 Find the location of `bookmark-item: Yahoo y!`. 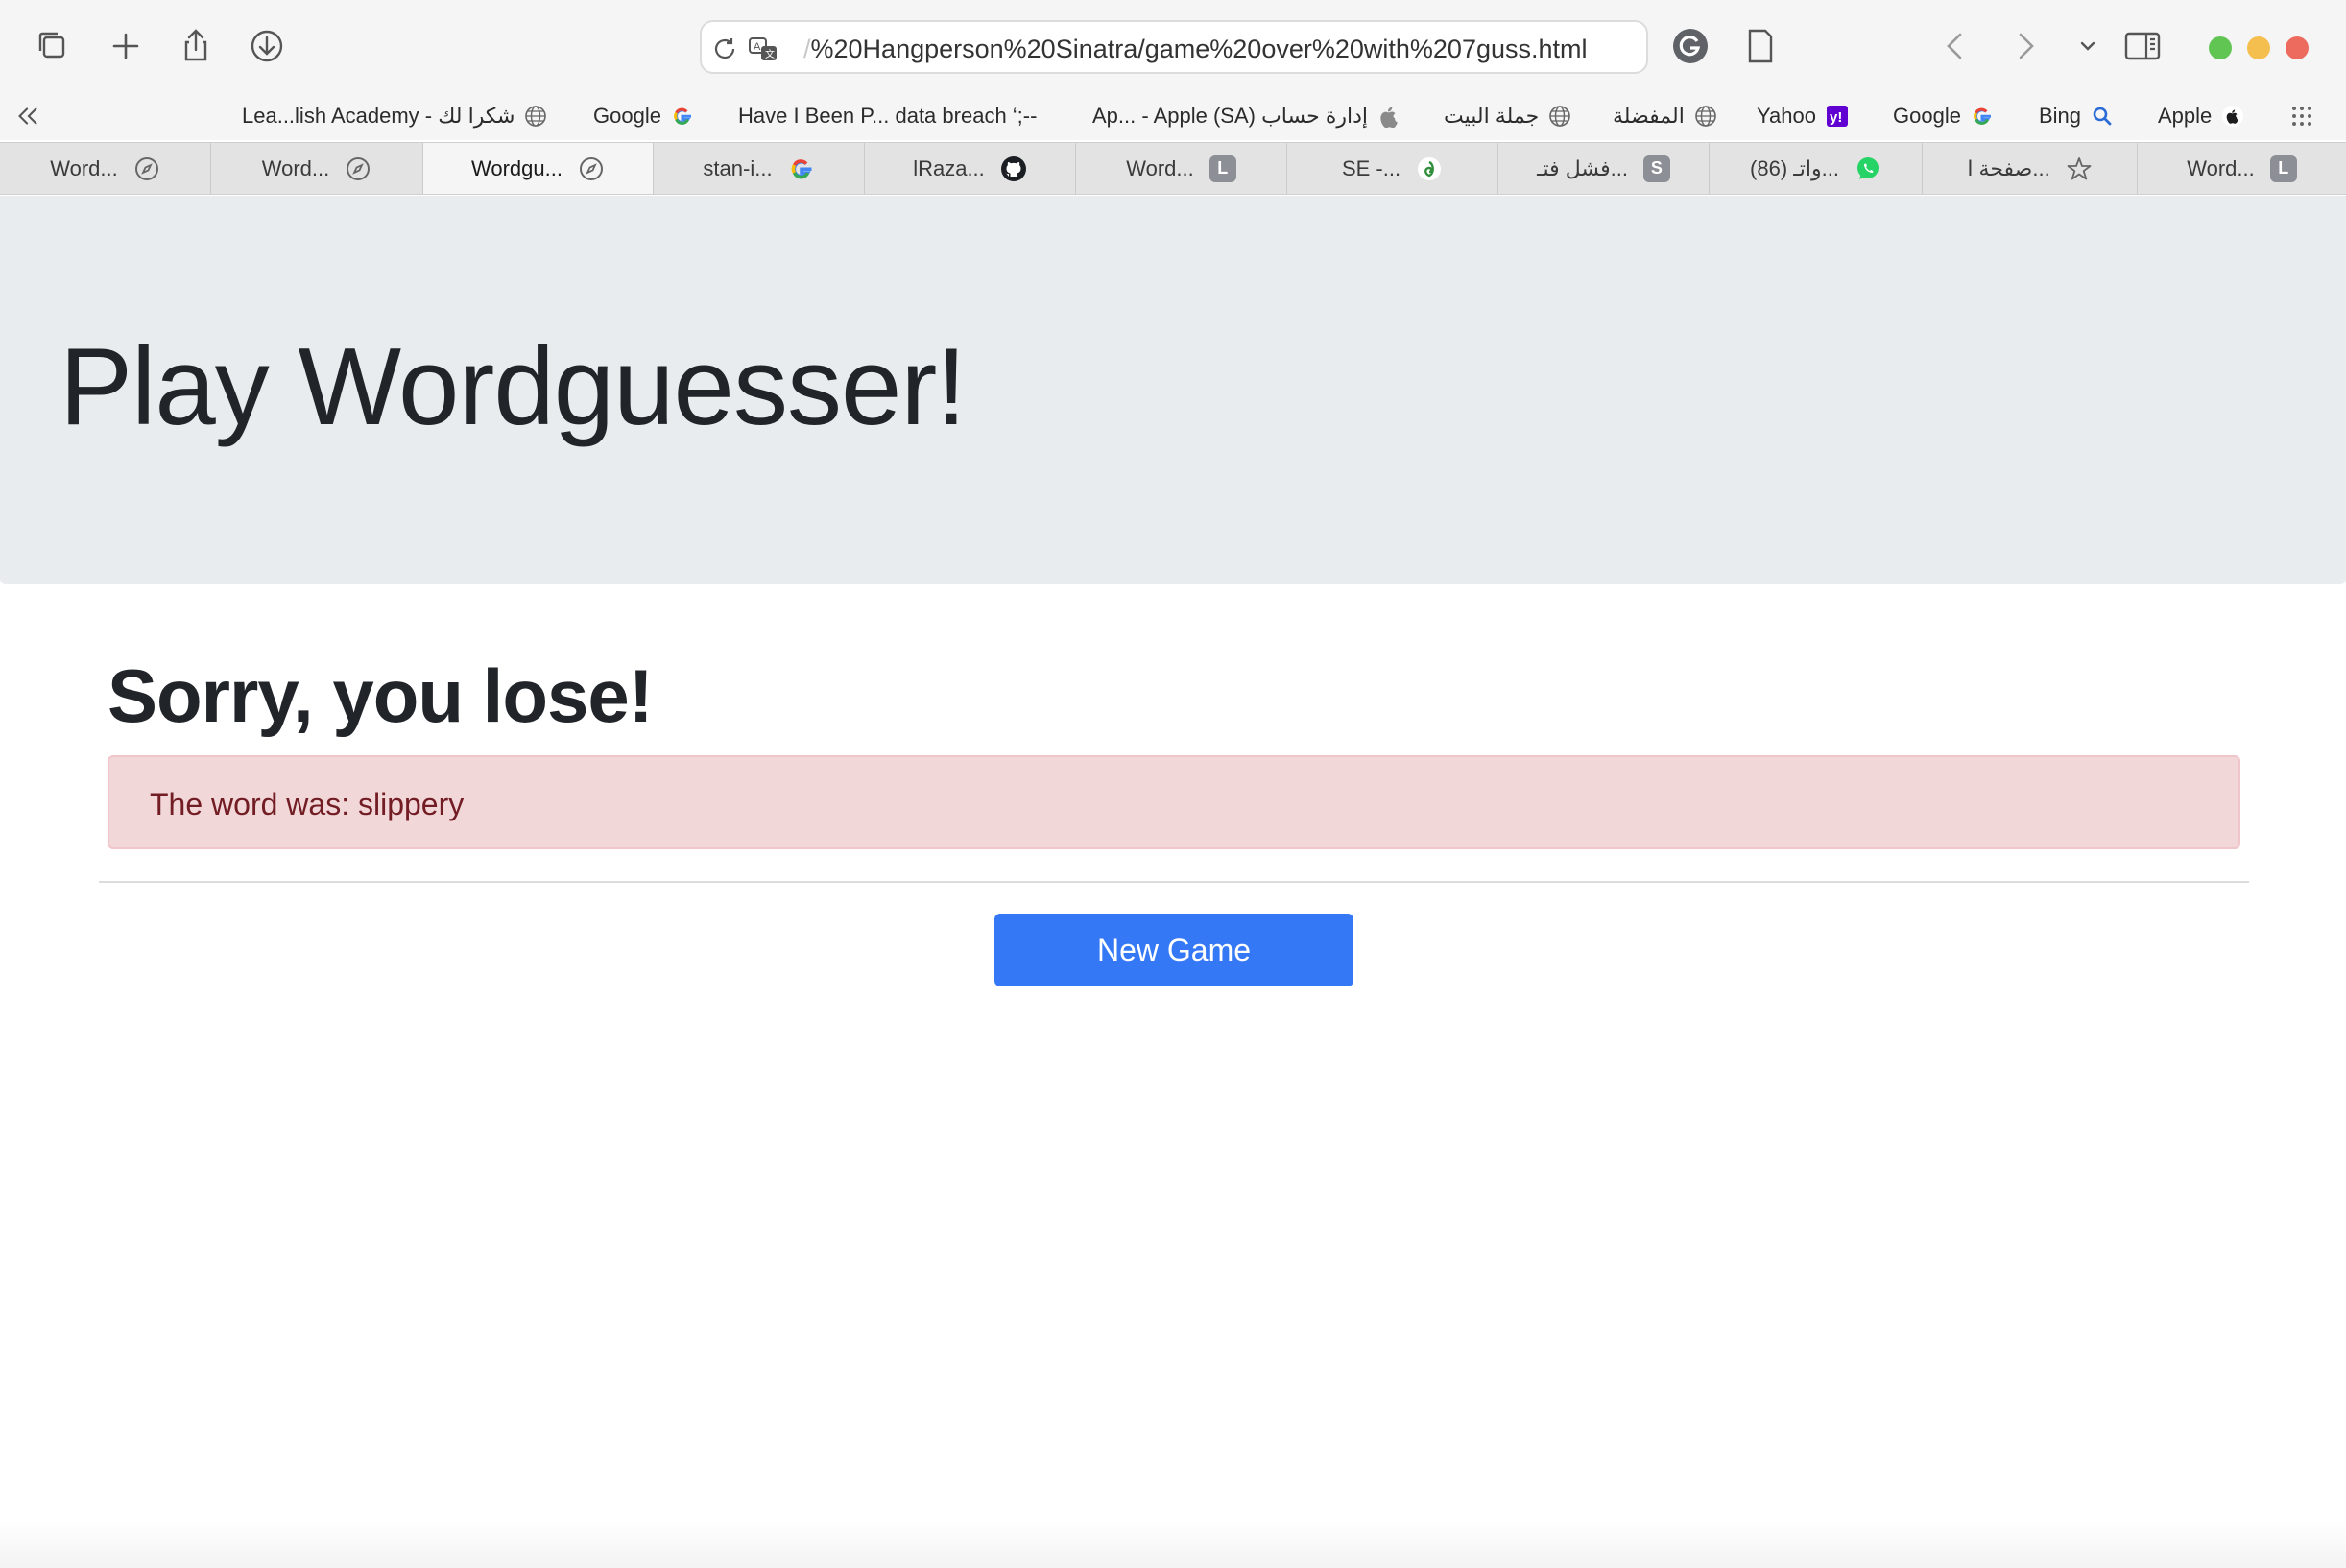

bookmark-item: Yahoo y! is located at coordinates (1803, 116).